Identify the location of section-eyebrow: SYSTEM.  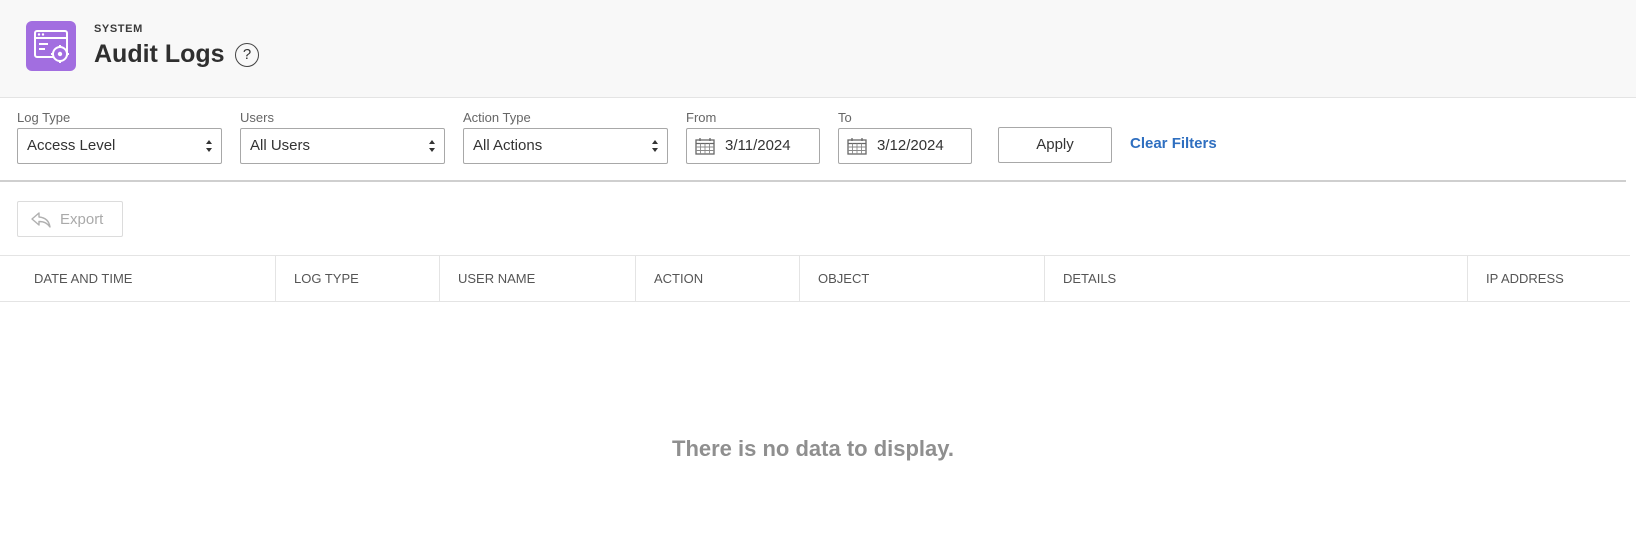
(118, 29).